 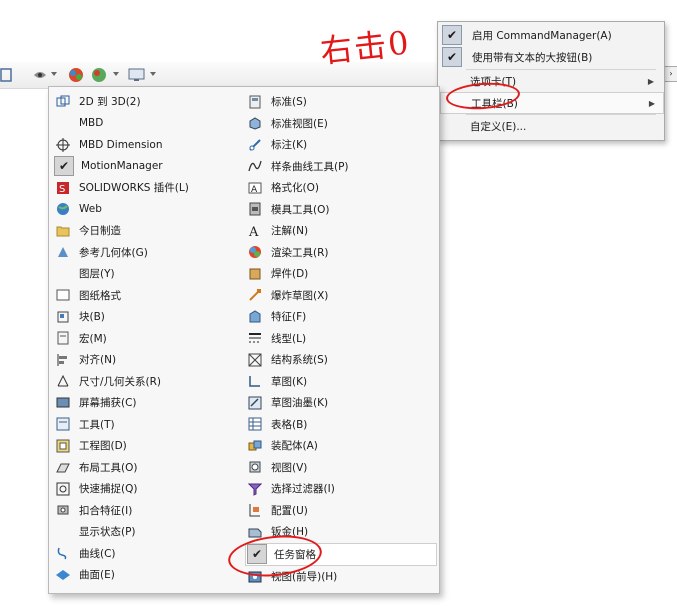 I want to click on menu-item-standard: 标准(S), so click(x=341, y=102).